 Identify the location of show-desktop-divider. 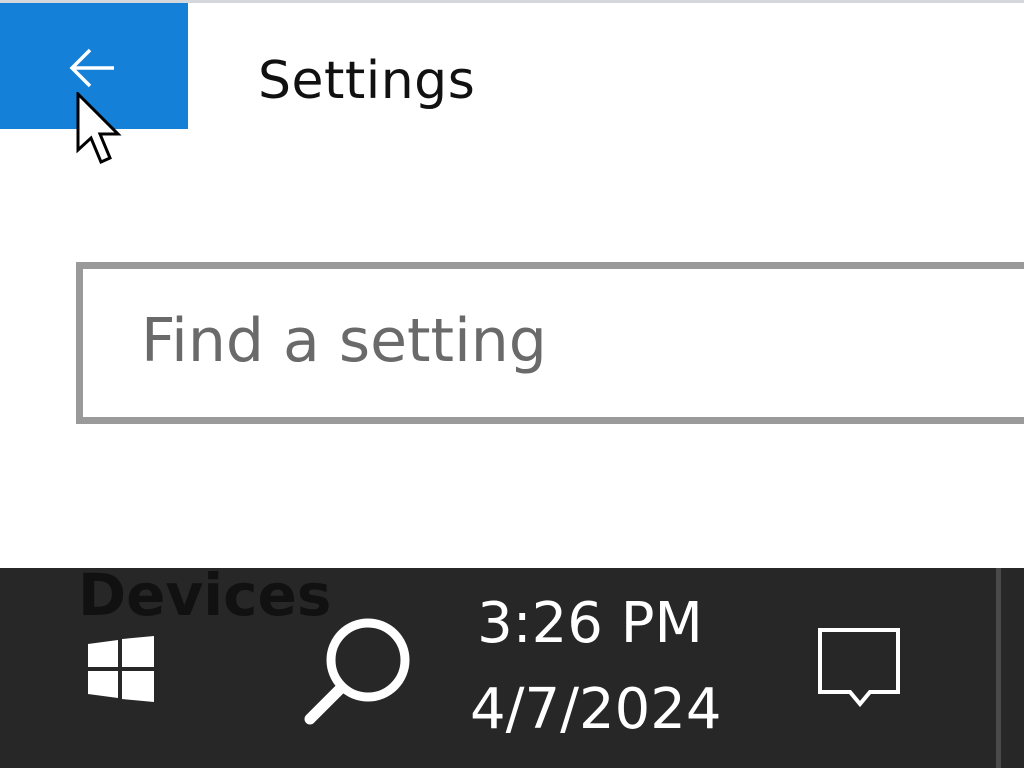
(998, 668).